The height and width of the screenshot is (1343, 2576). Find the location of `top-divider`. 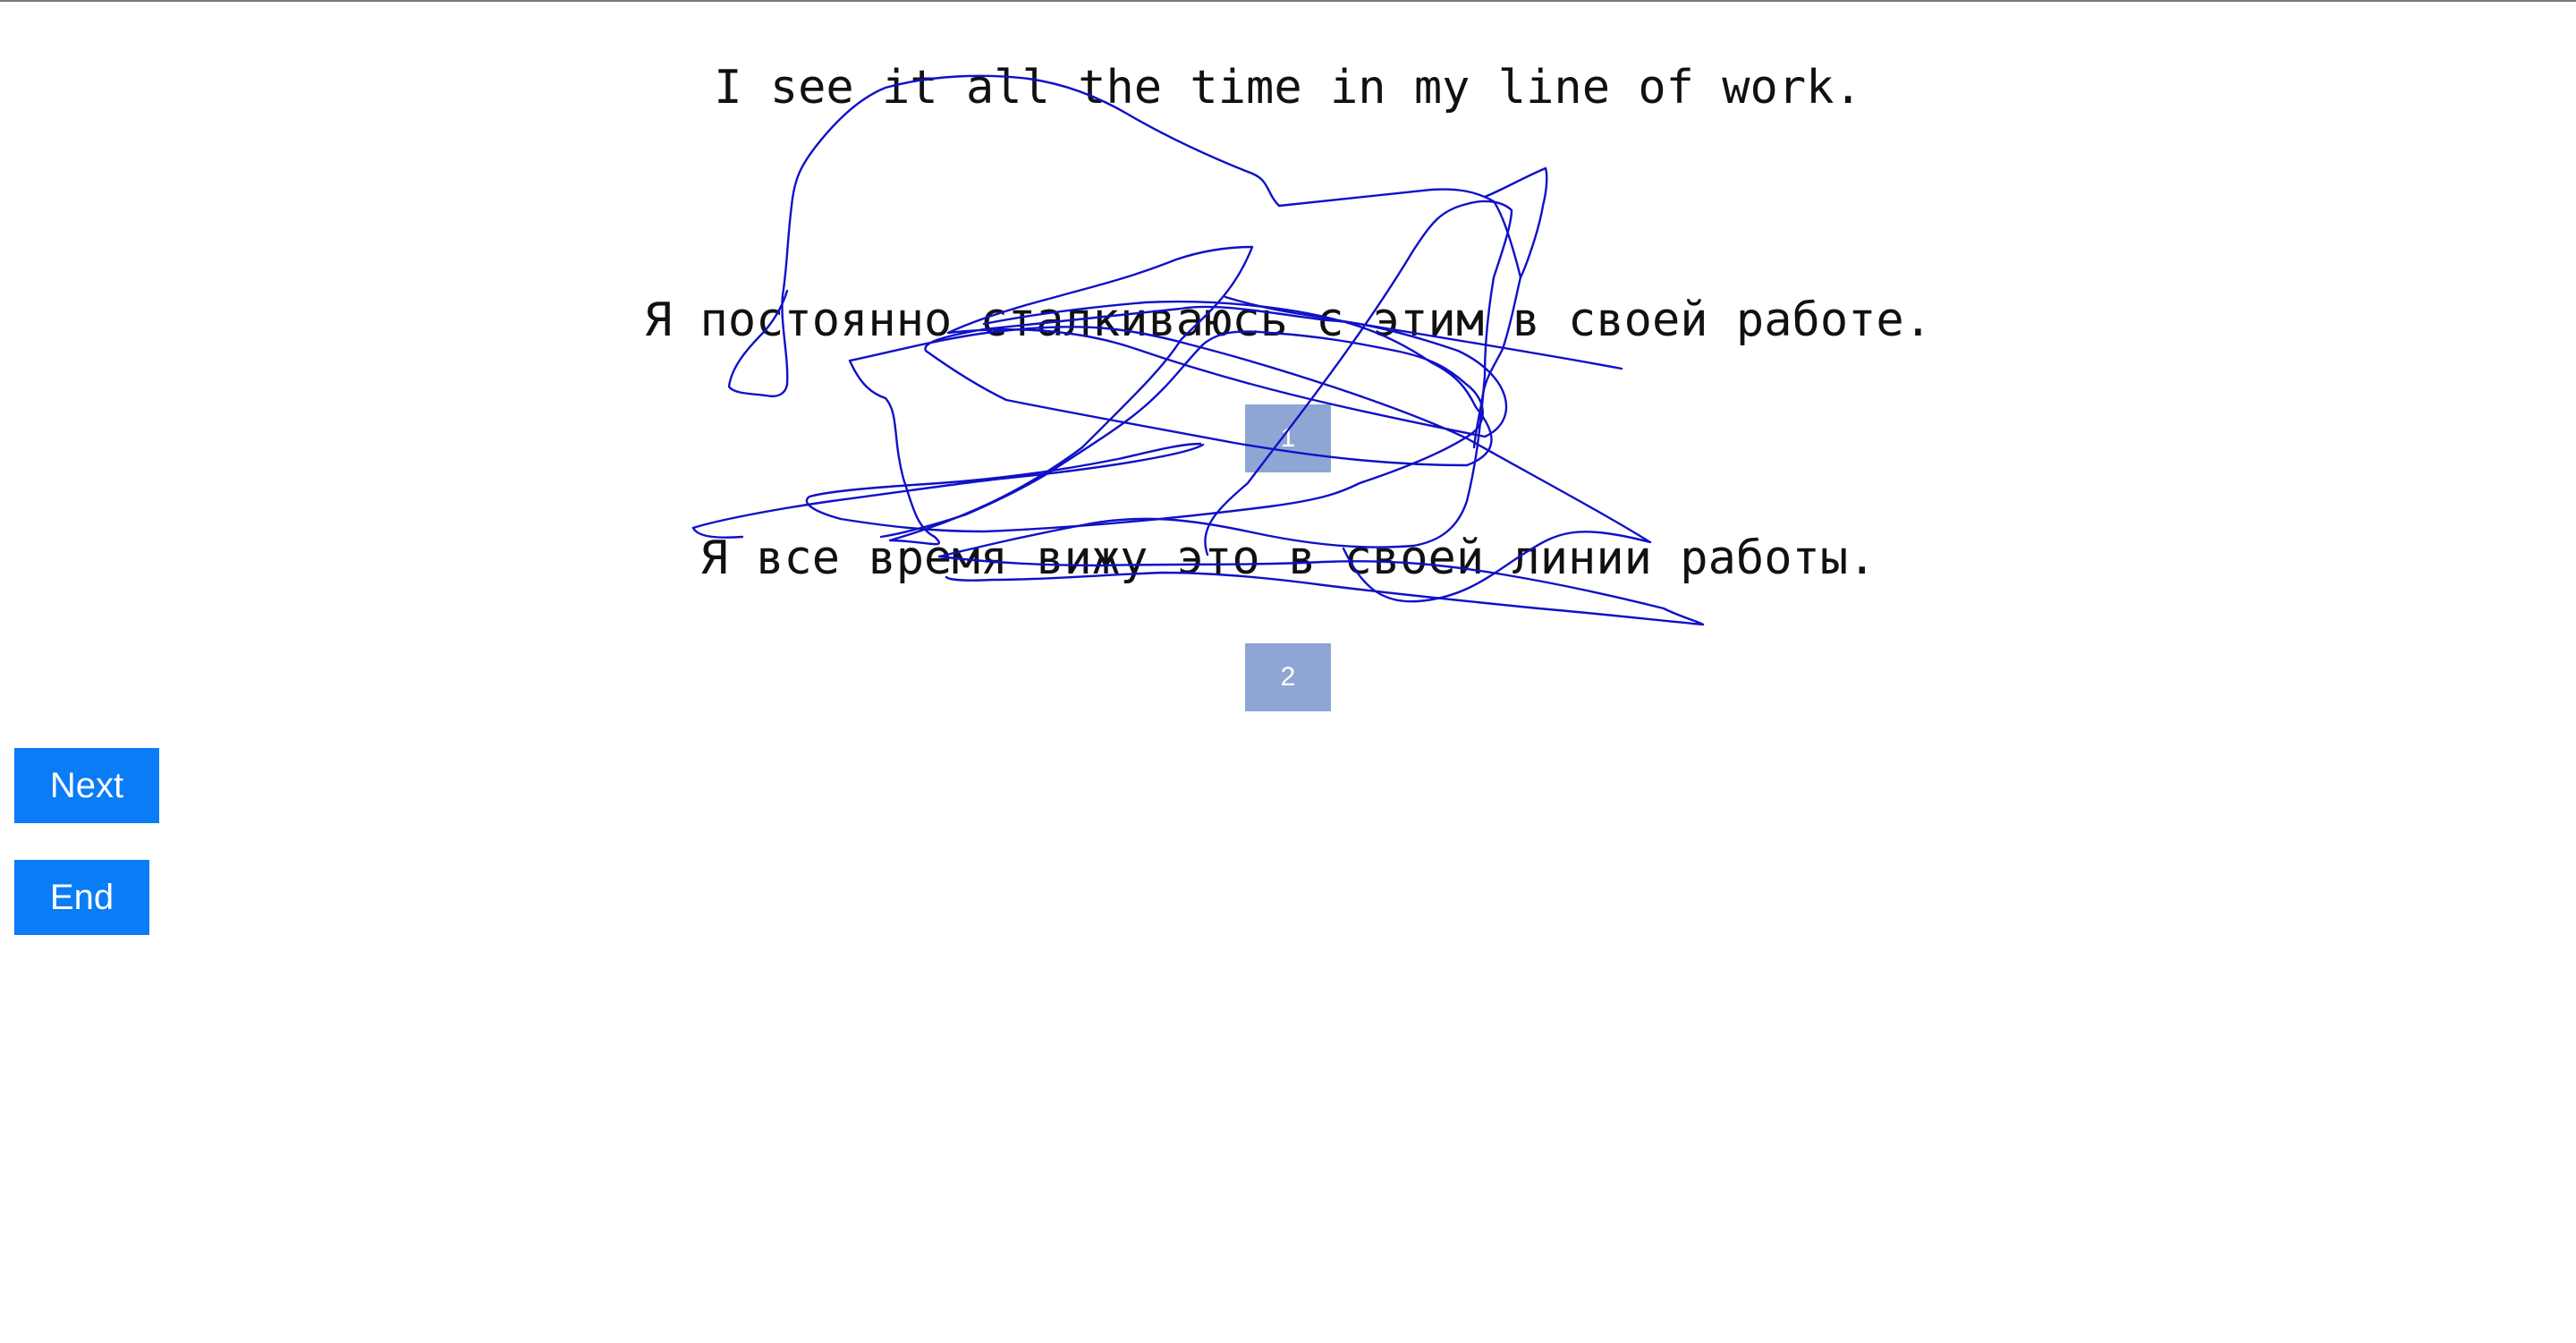

top-divider is located at coordinates (1288, 1).